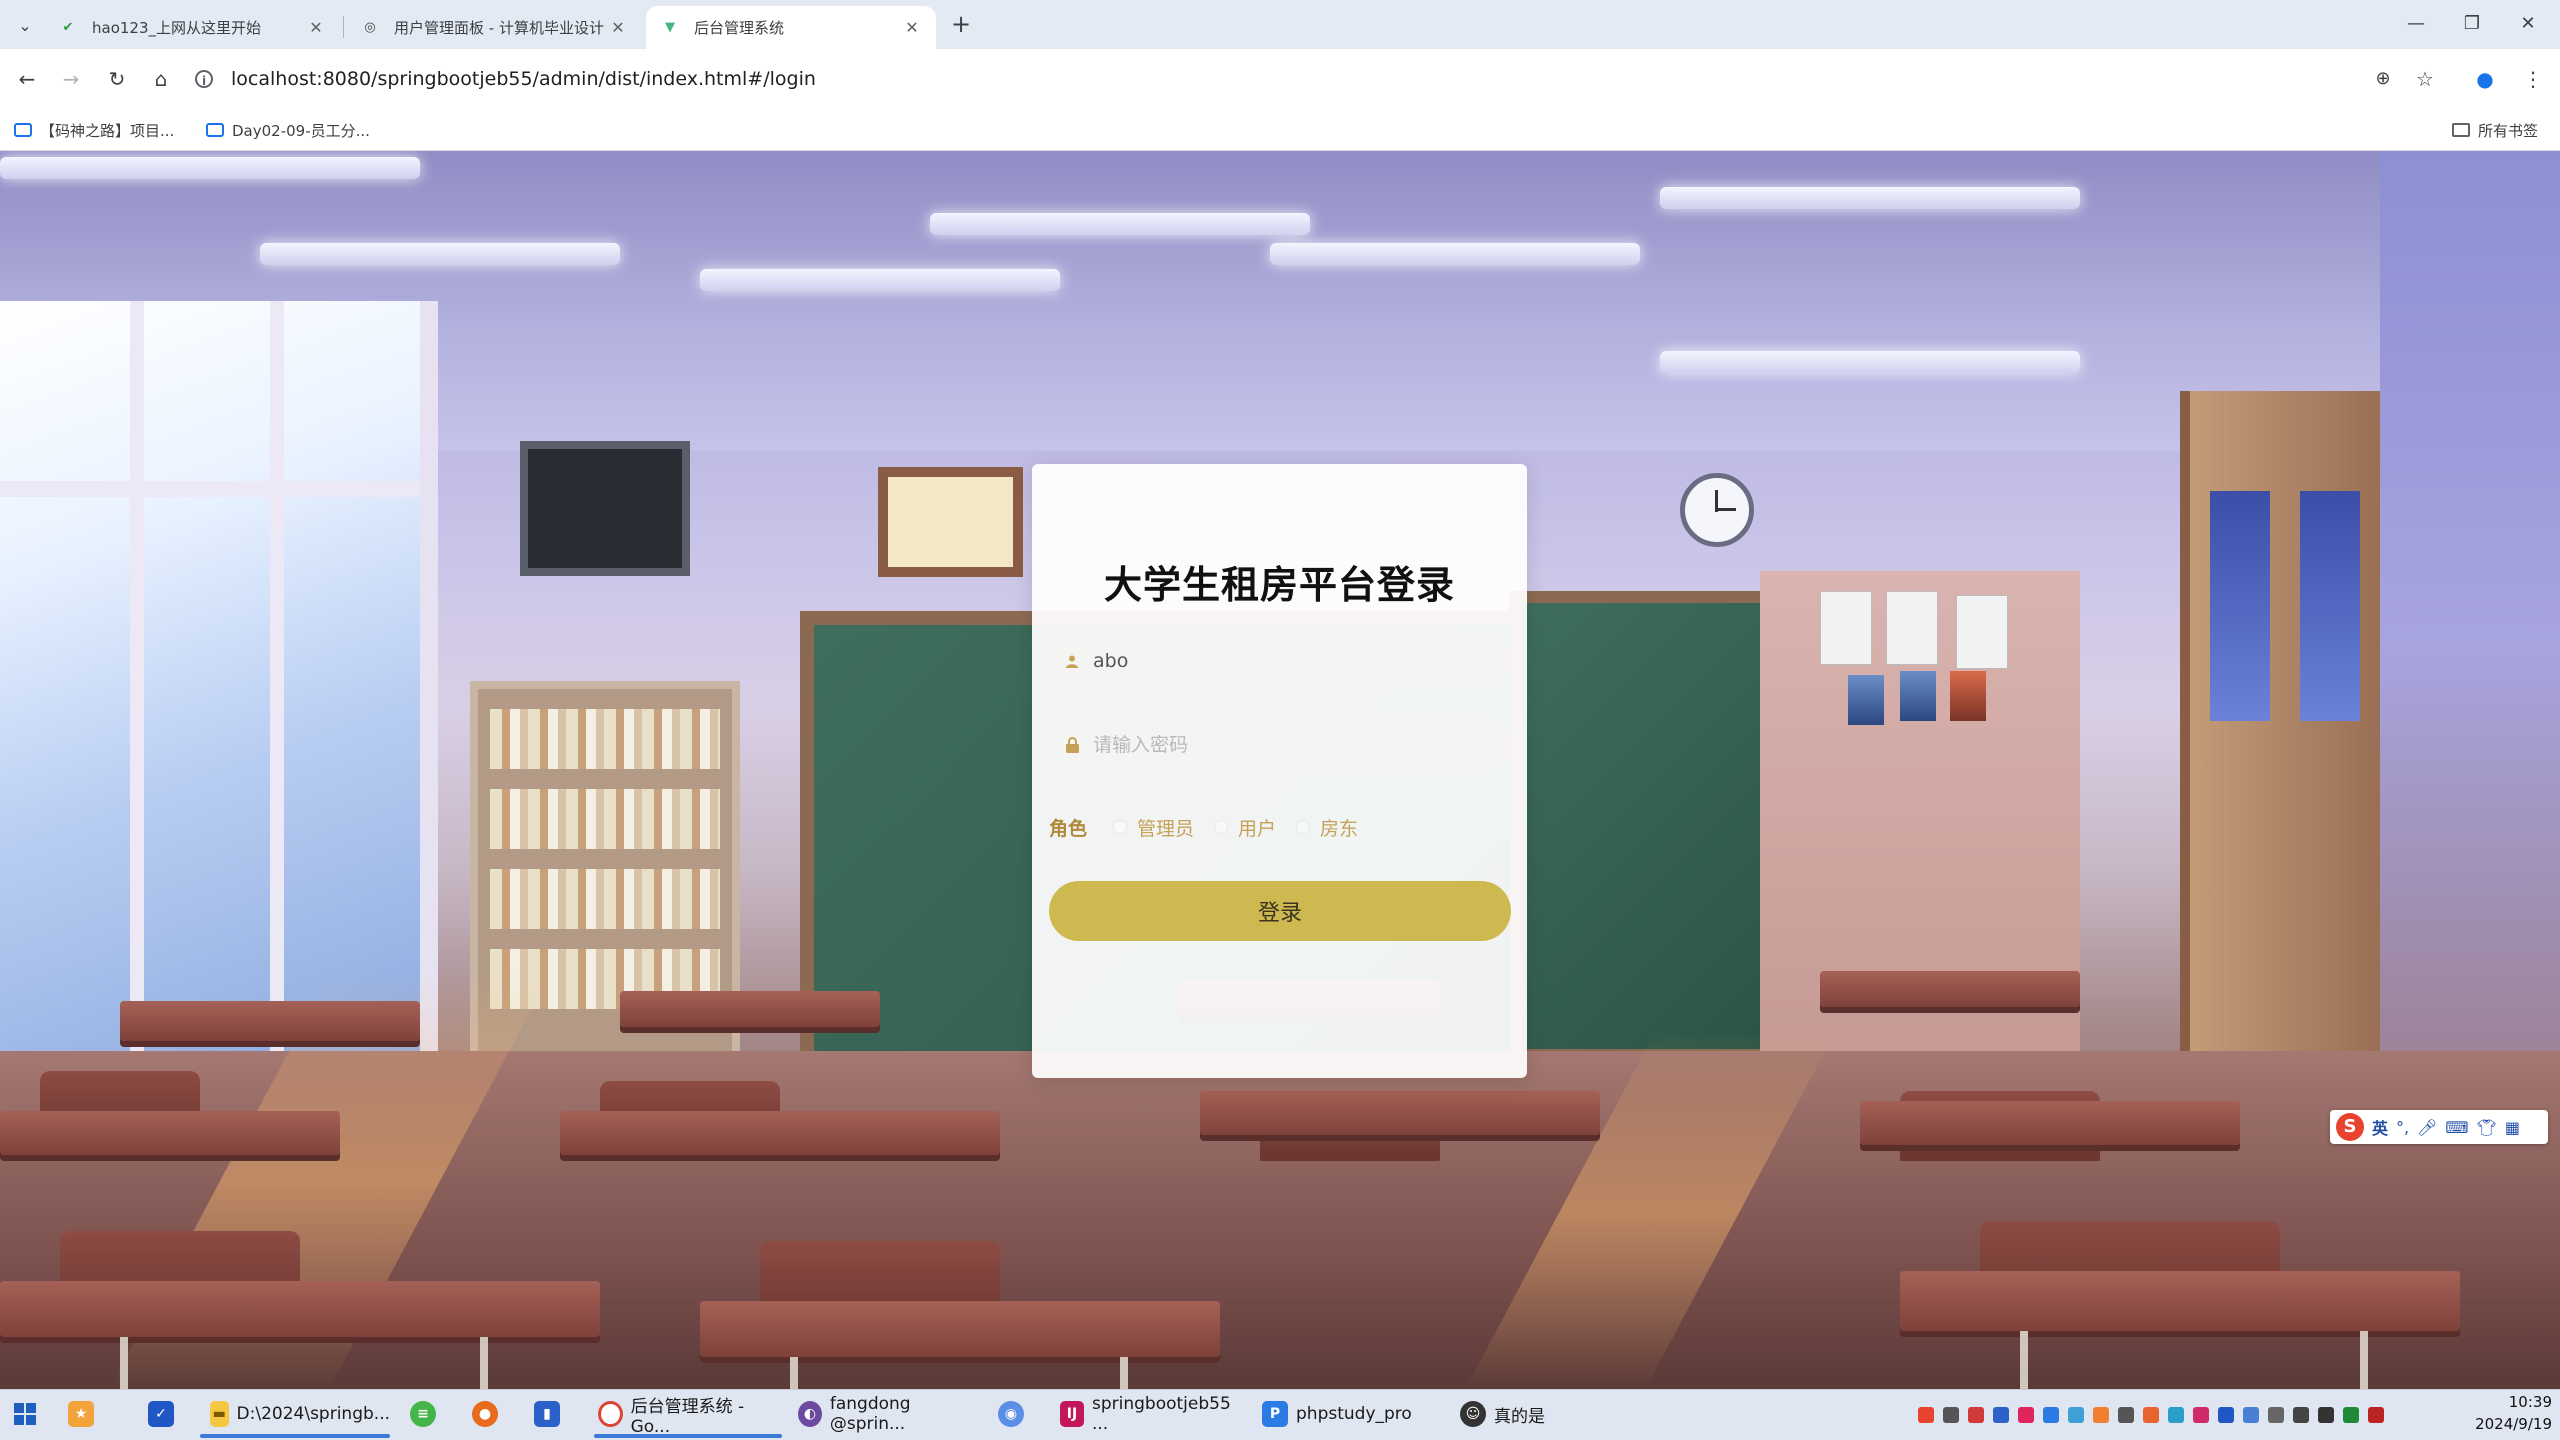  Describe the element at coordinates (71, 79) in the screenshot. I see `forward-button: →` at that location.